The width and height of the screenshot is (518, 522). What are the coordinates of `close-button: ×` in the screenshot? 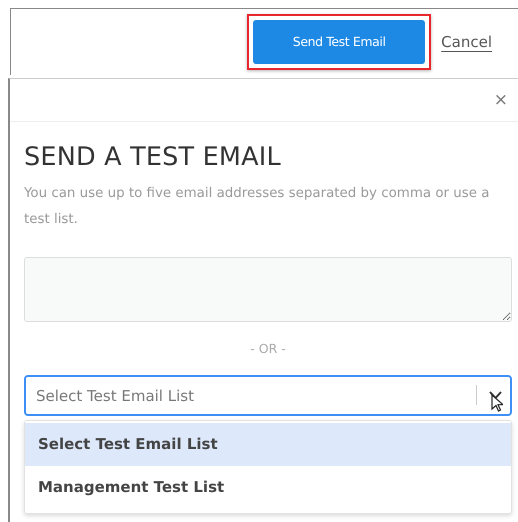 It's located at (501, 100).